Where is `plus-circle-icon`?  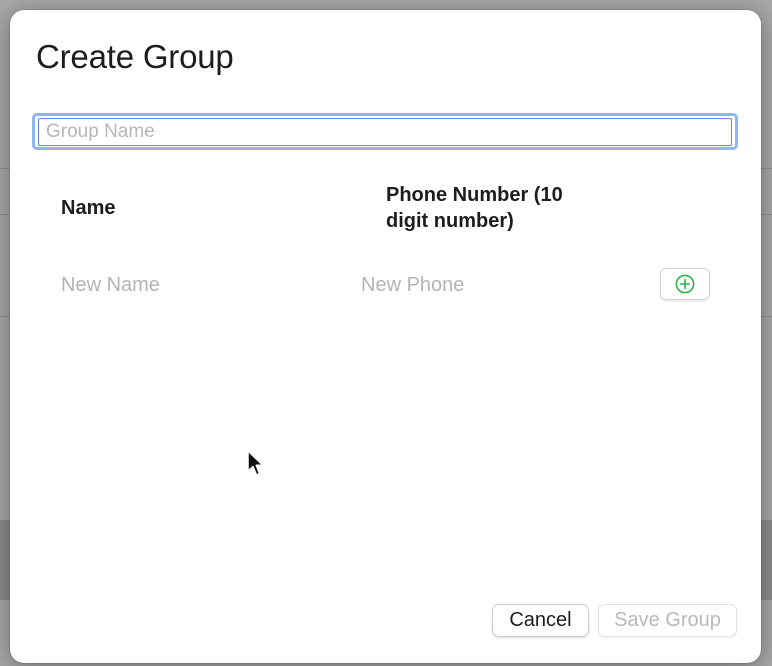
plus-circle-icon is located at coordinates (685, 284).